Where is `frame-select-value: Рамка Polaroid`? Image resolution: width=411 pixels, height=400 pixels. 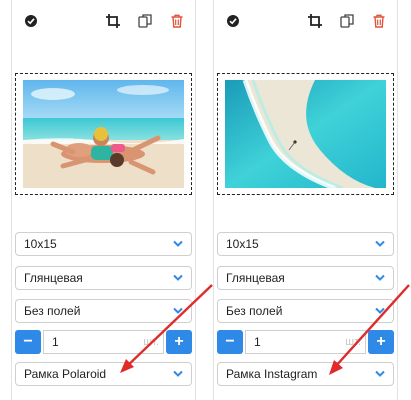 frame-select-value: Рамка Polaroid is located at coordinates (65, 374).